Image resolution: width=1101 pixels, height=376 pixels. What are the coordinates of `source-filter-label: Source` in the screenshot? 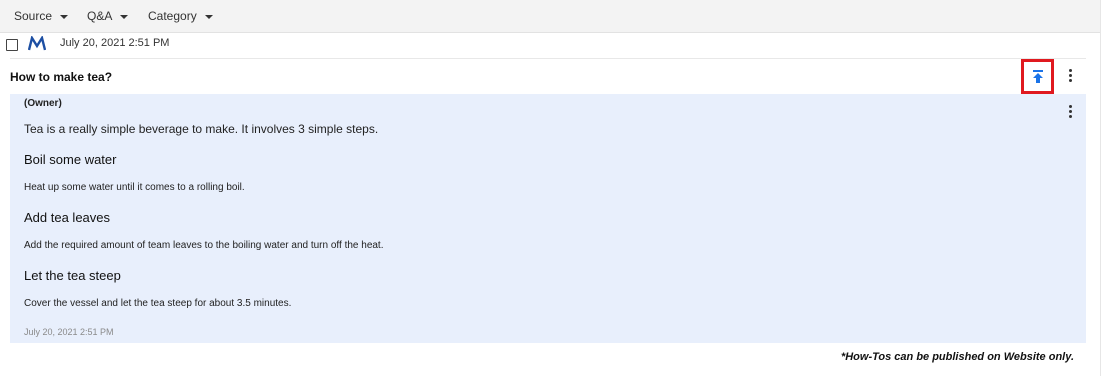 It's located at (33, 16).